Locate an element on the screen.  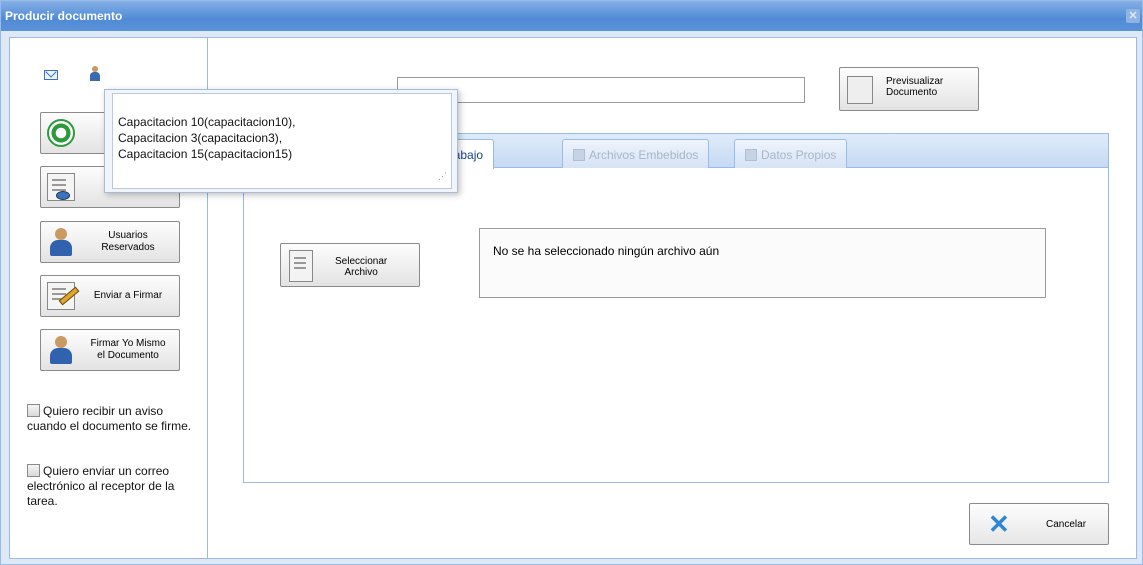
cancel-label: Cancelar is located at coordinates (1066, 524).